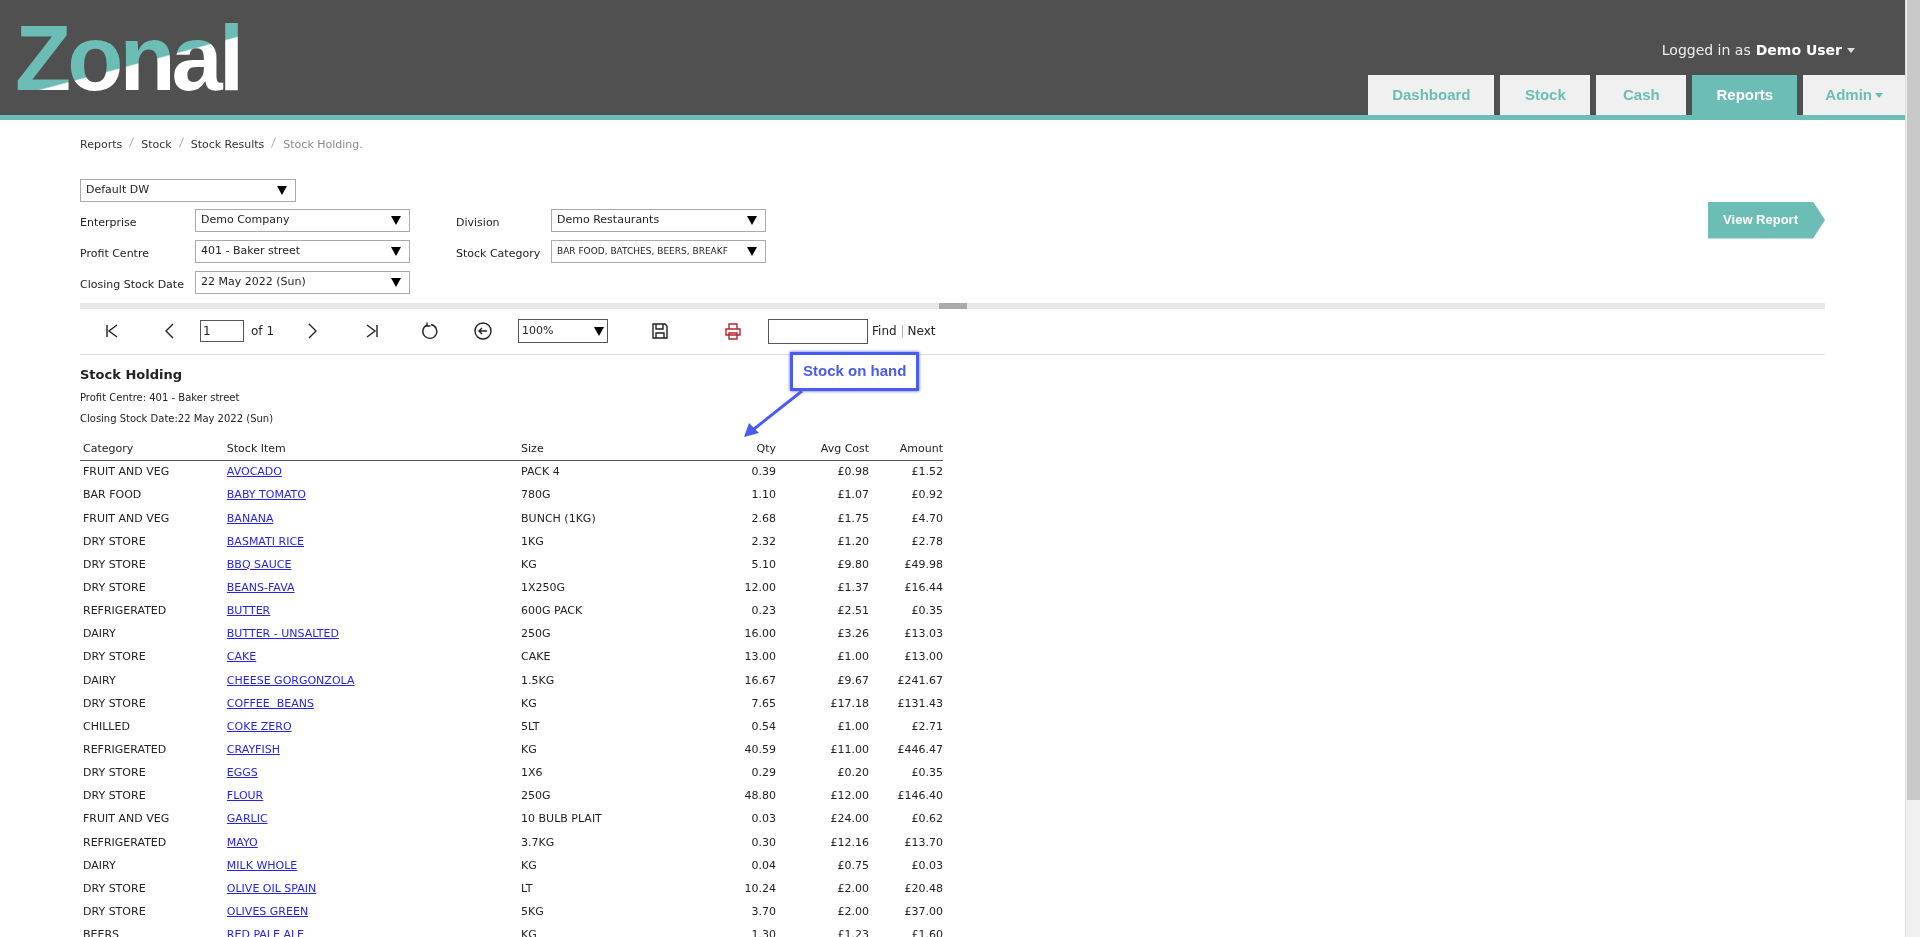 This screenshot has height=937, width=1920. Describe the element at coordinates (927, 518) in the screenshot. I see `table-cell-text: £4.70` at that location.